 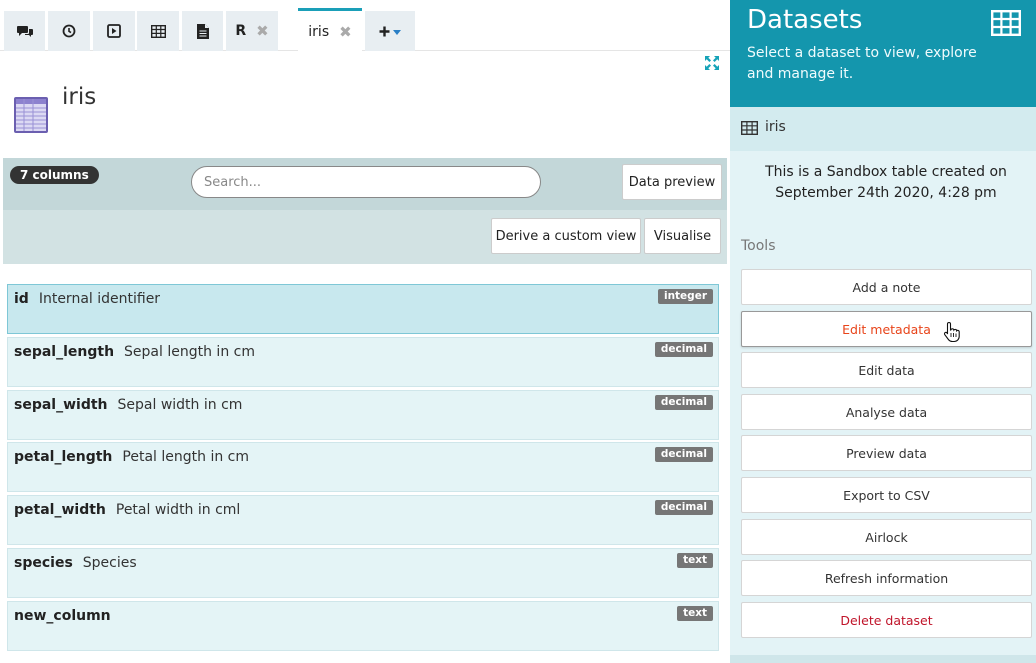 What do you see at coordinates (54, 175) in the screenshot?
I see `column-count-badge: 7 columns` at bounding box center [54, 175].